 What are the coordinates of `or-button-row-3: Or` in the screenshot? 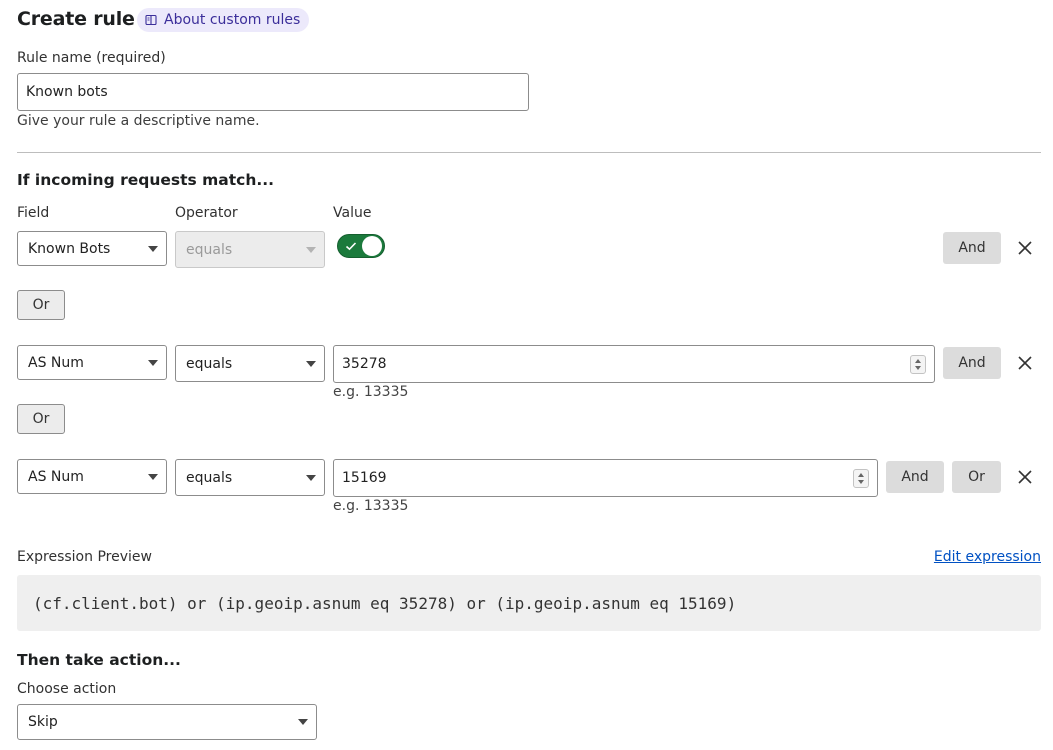 It's located at (976, 477).